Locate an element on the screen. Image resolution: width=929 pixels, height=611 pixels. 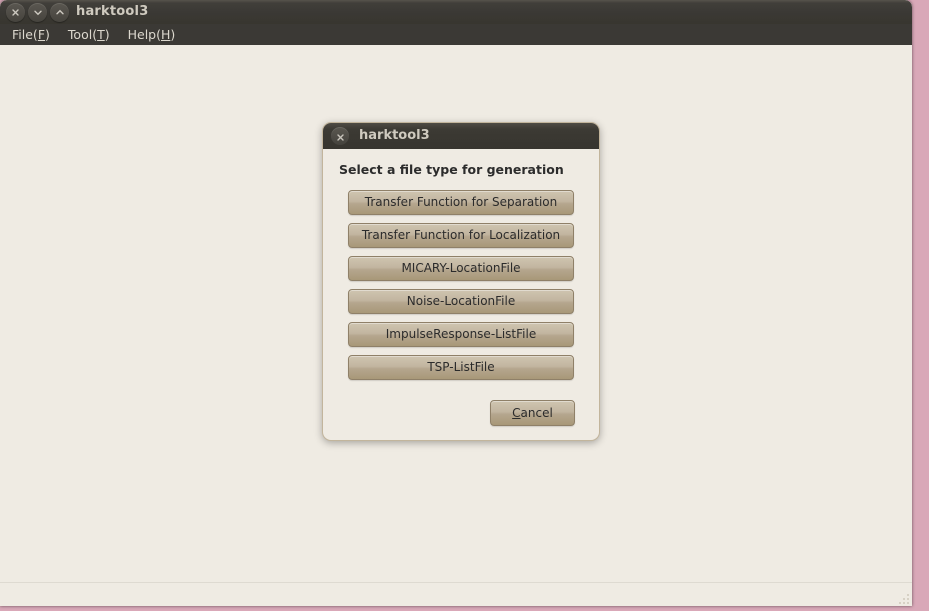
file-type-button-tsp-listfile: TSP-ListFile is located at coordinates (461, 367).